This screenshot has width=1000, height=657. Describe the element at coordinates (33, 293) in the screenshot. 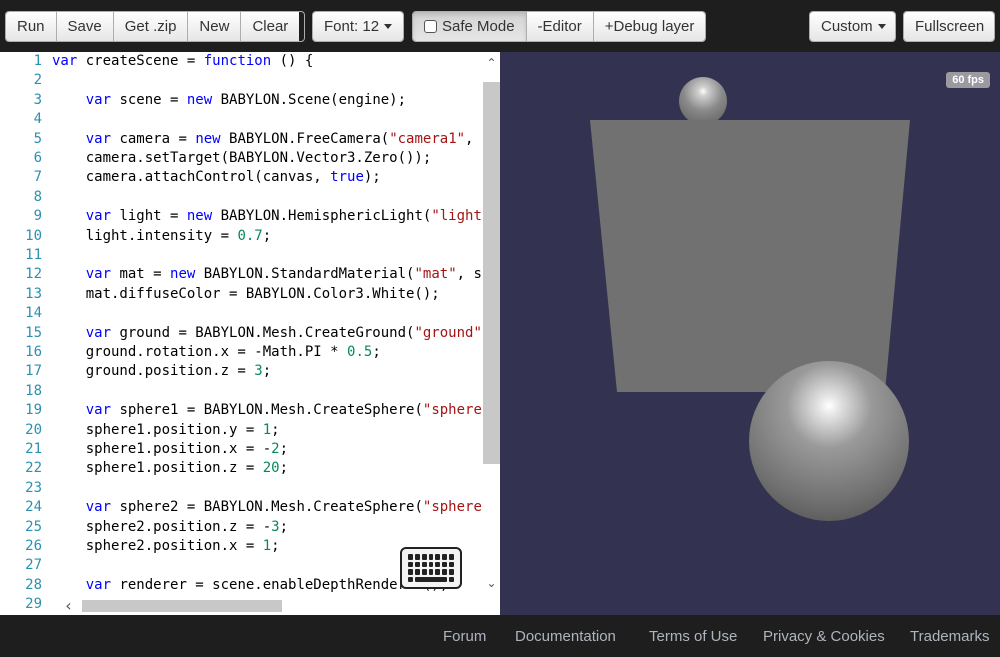

I see `line-number: 13` at that location.